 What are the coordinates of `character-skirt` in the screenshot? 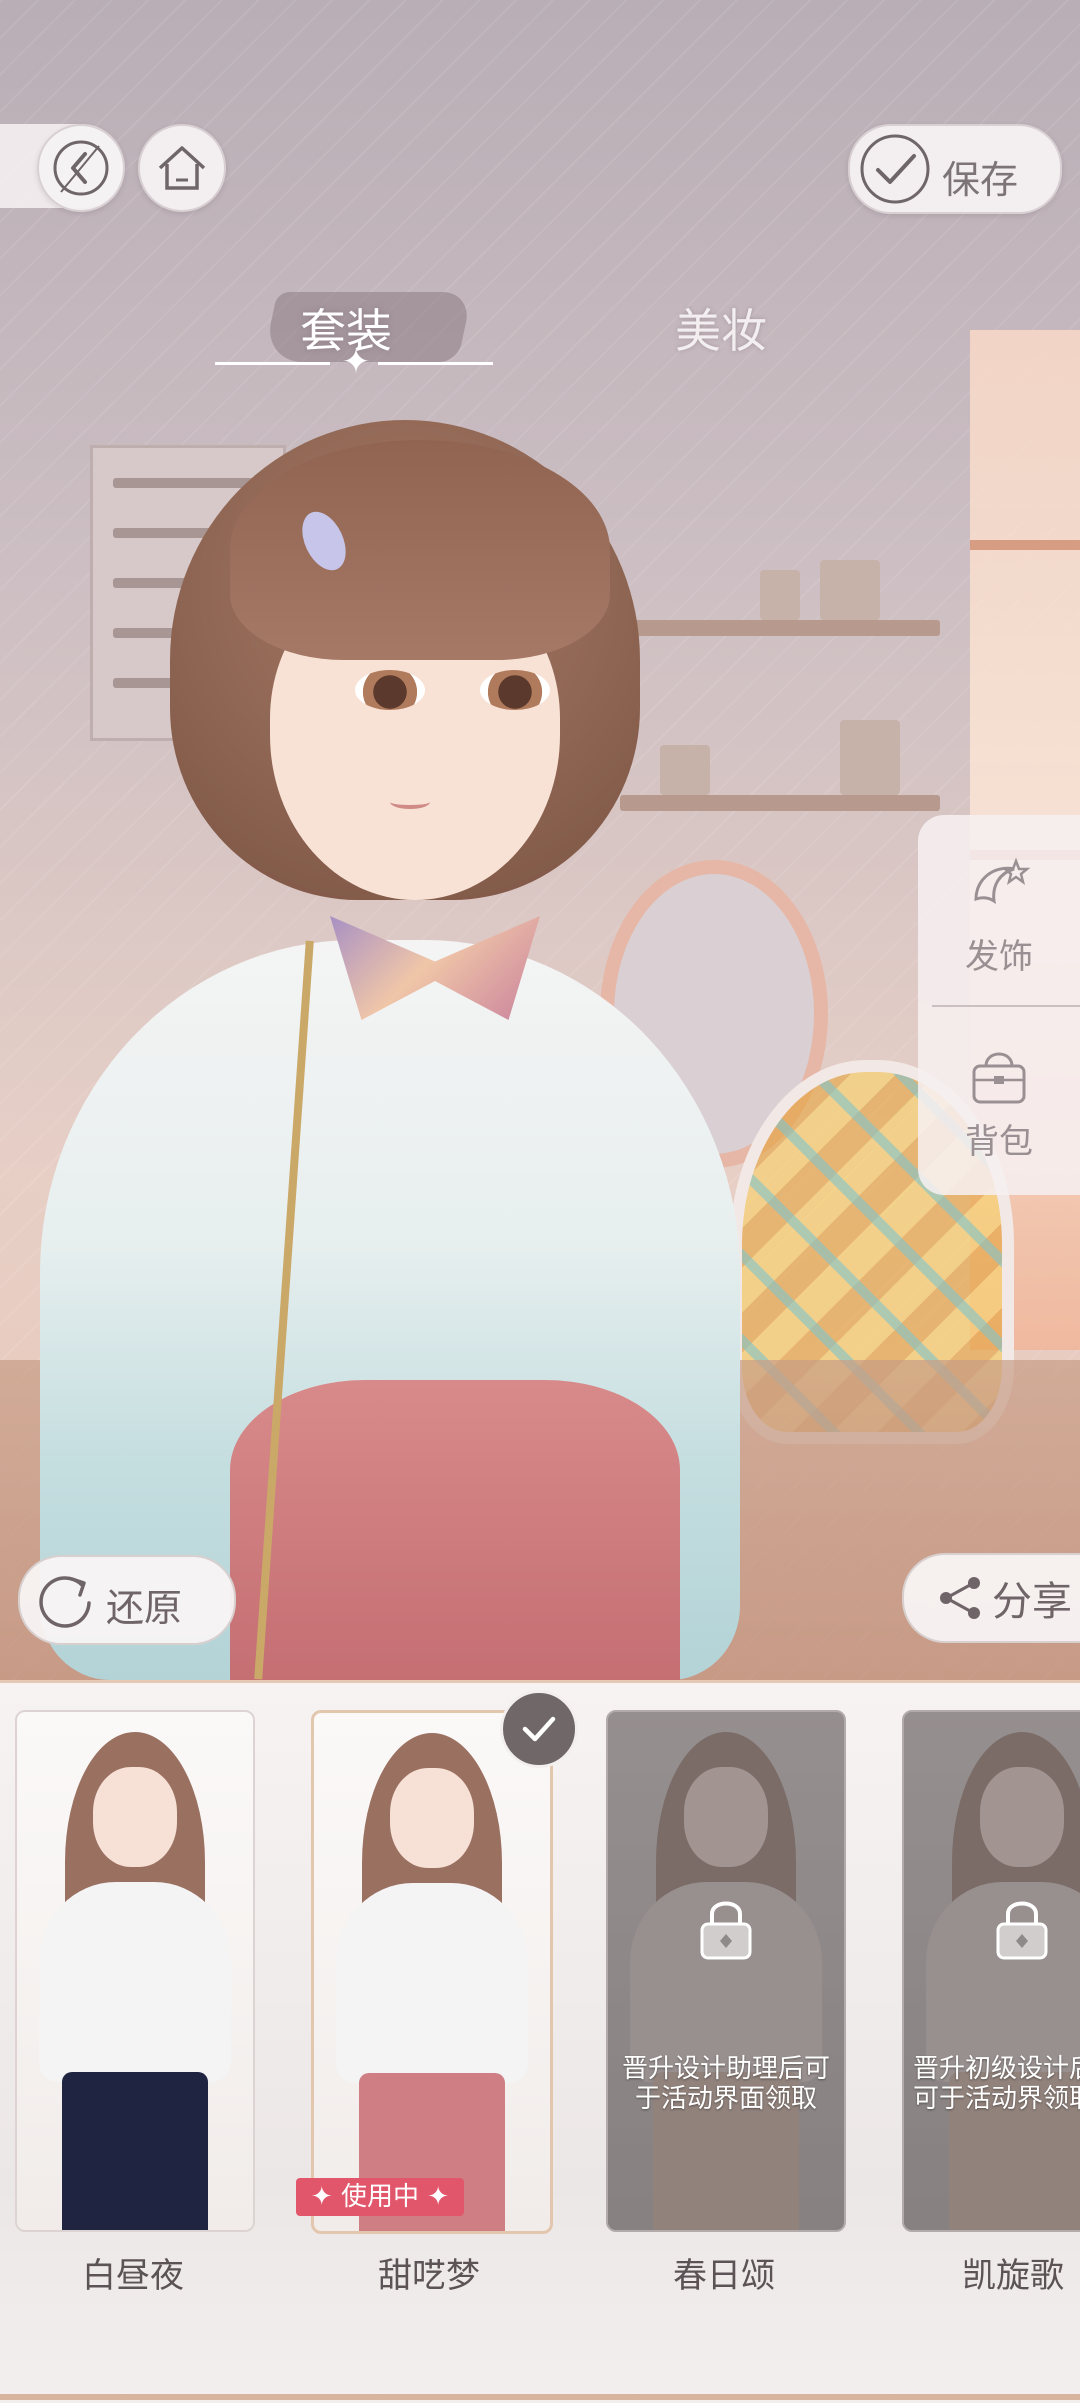 It's located at (455, 1530).